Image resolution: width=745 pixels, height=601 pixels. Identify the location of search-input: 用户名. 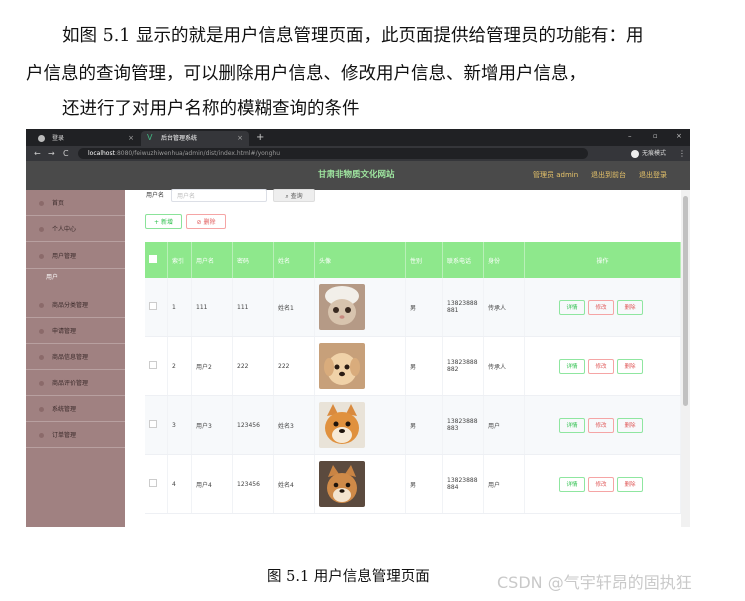
(219, 195).